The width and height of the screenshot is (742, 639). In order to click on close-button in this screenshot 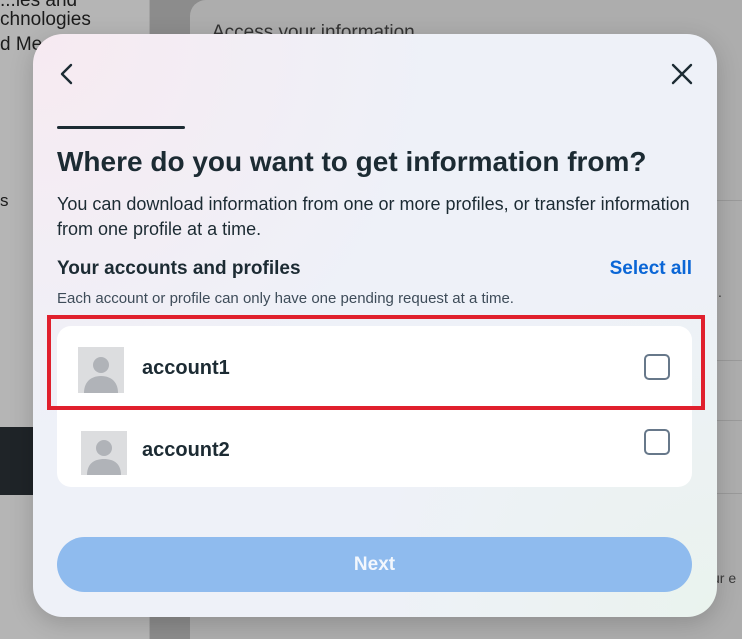, I will do `click(682, 74)`.